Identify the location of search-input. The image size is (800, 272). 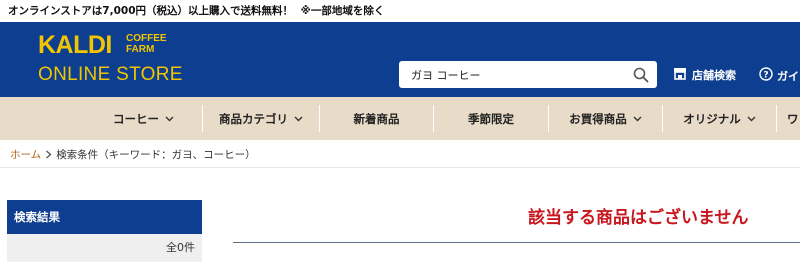
(514, 74).